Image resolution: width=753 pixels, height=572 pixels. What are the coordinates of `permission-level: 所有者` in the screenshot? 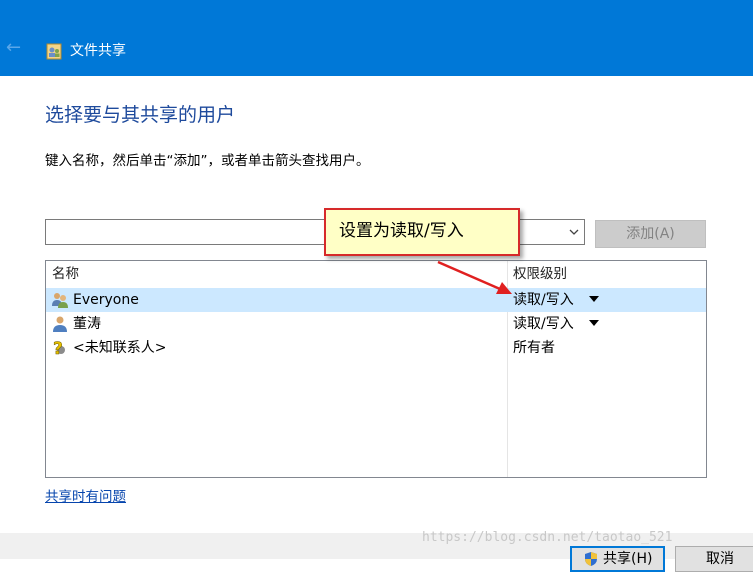 It's located at (534, 348).